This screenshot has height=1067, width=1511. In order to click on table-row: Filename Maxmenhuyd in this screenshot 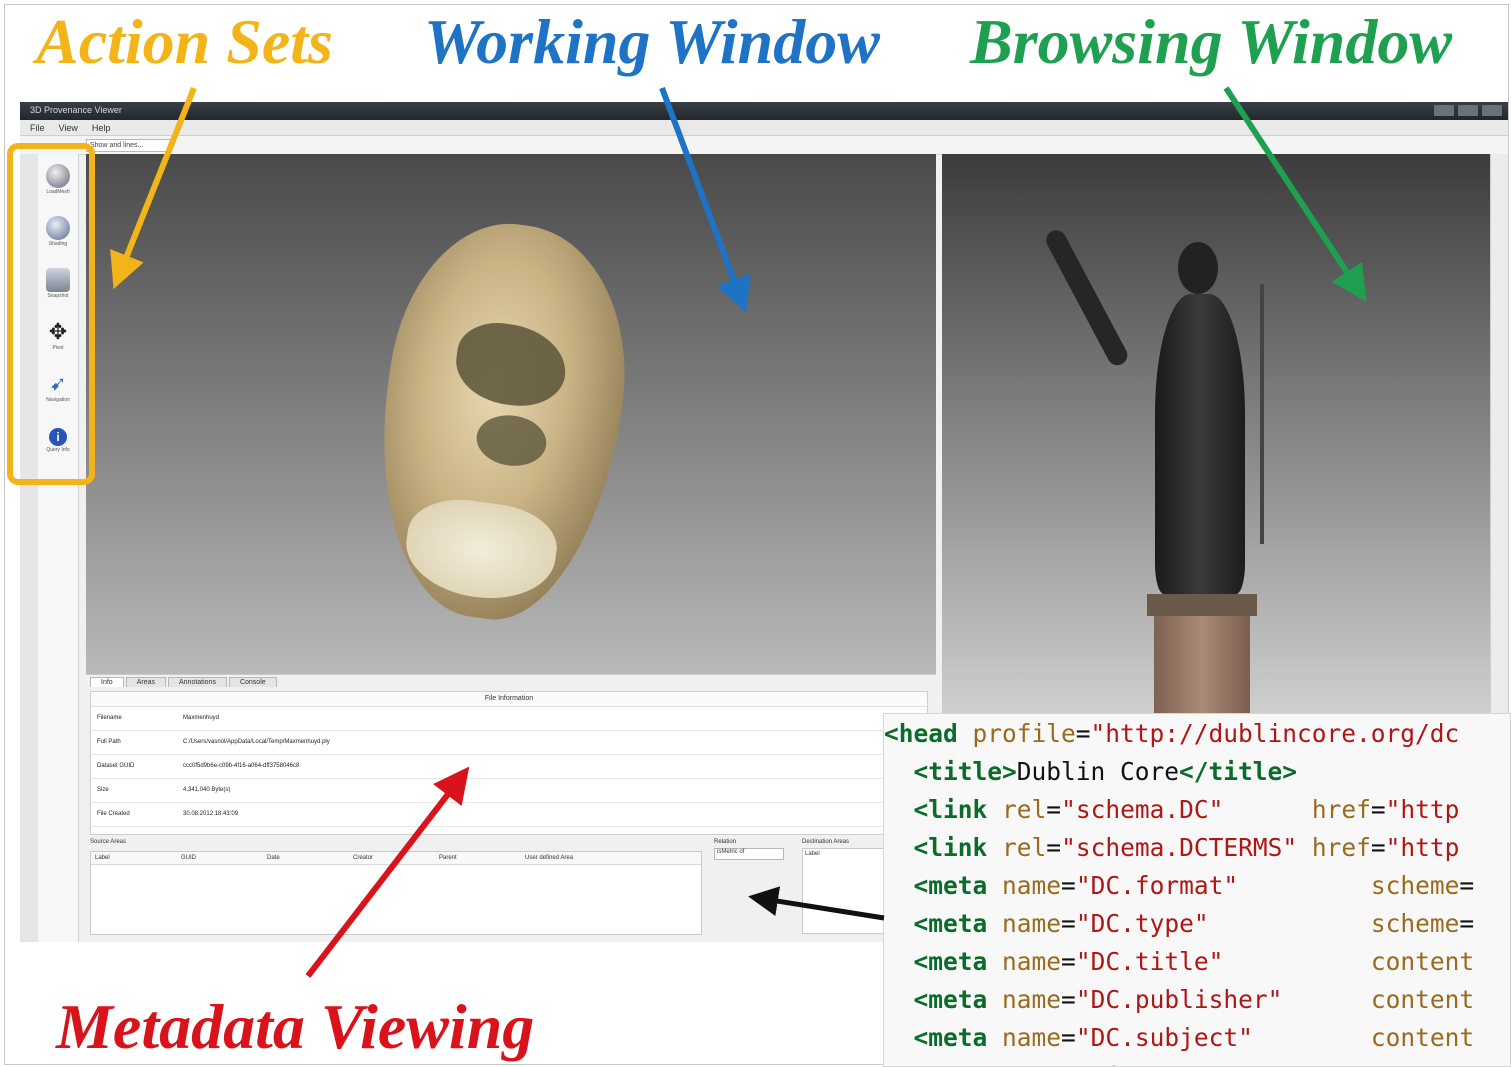, I will do `click(509, 719)`.